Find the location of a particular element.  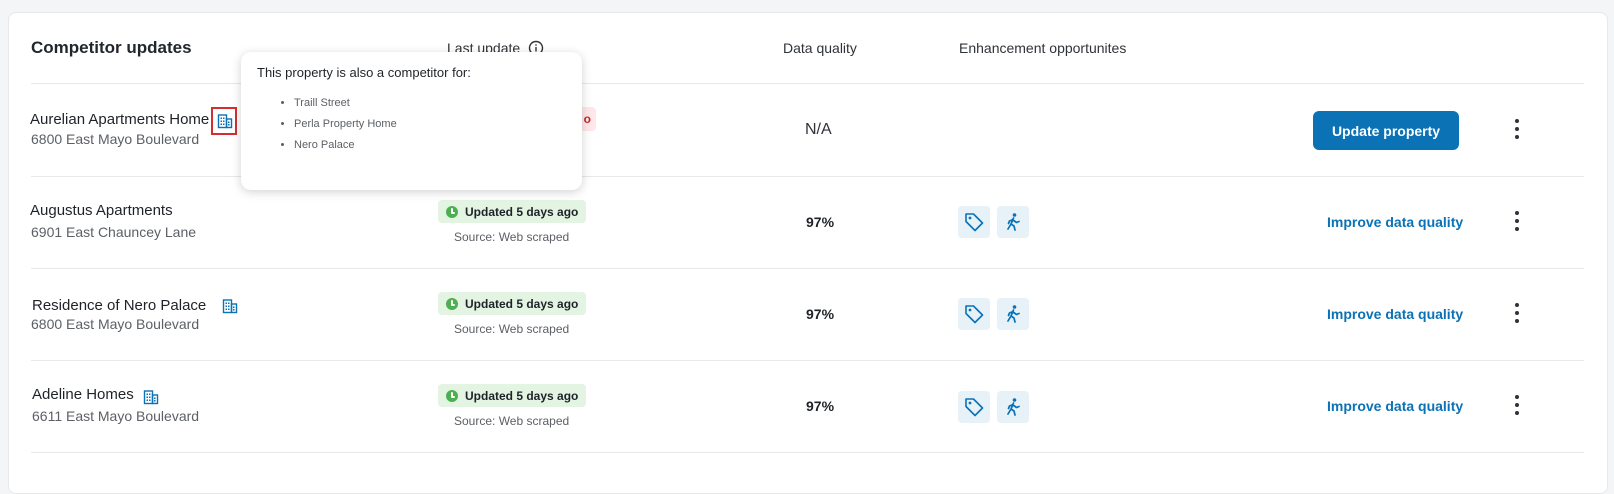

data-quality-value: N/A is located at coordinates (818, 129).